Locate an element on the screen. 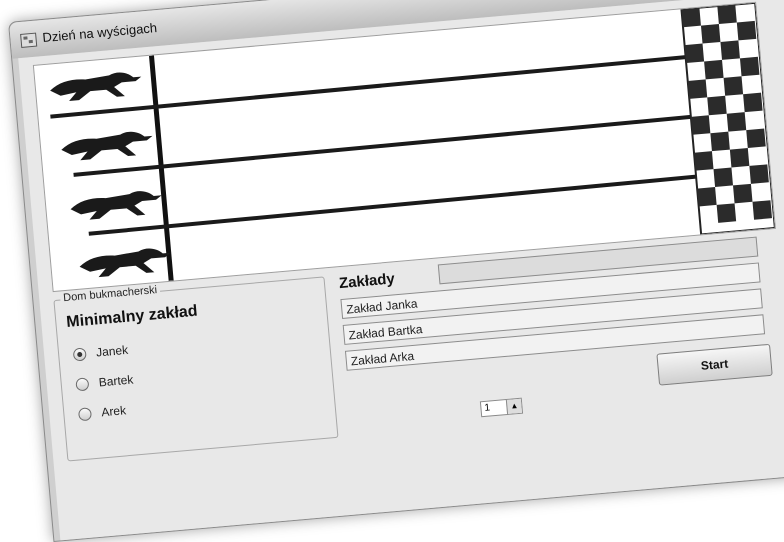  radio-label-arek: Arek is located at coordinates (113, 411).